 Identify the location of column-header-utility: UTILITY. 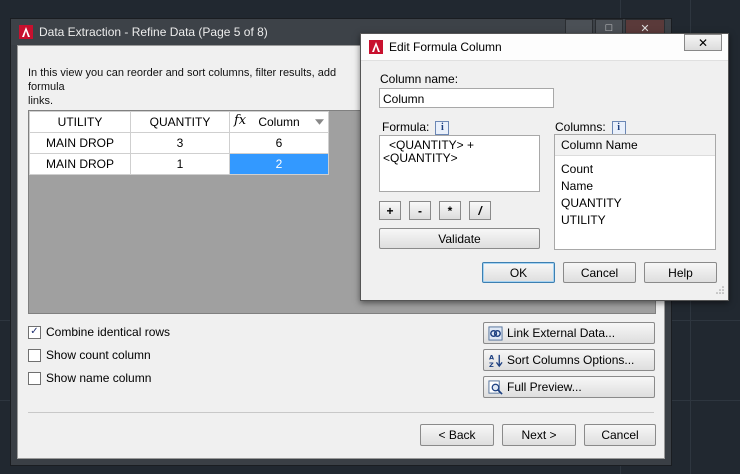
(80, 122).